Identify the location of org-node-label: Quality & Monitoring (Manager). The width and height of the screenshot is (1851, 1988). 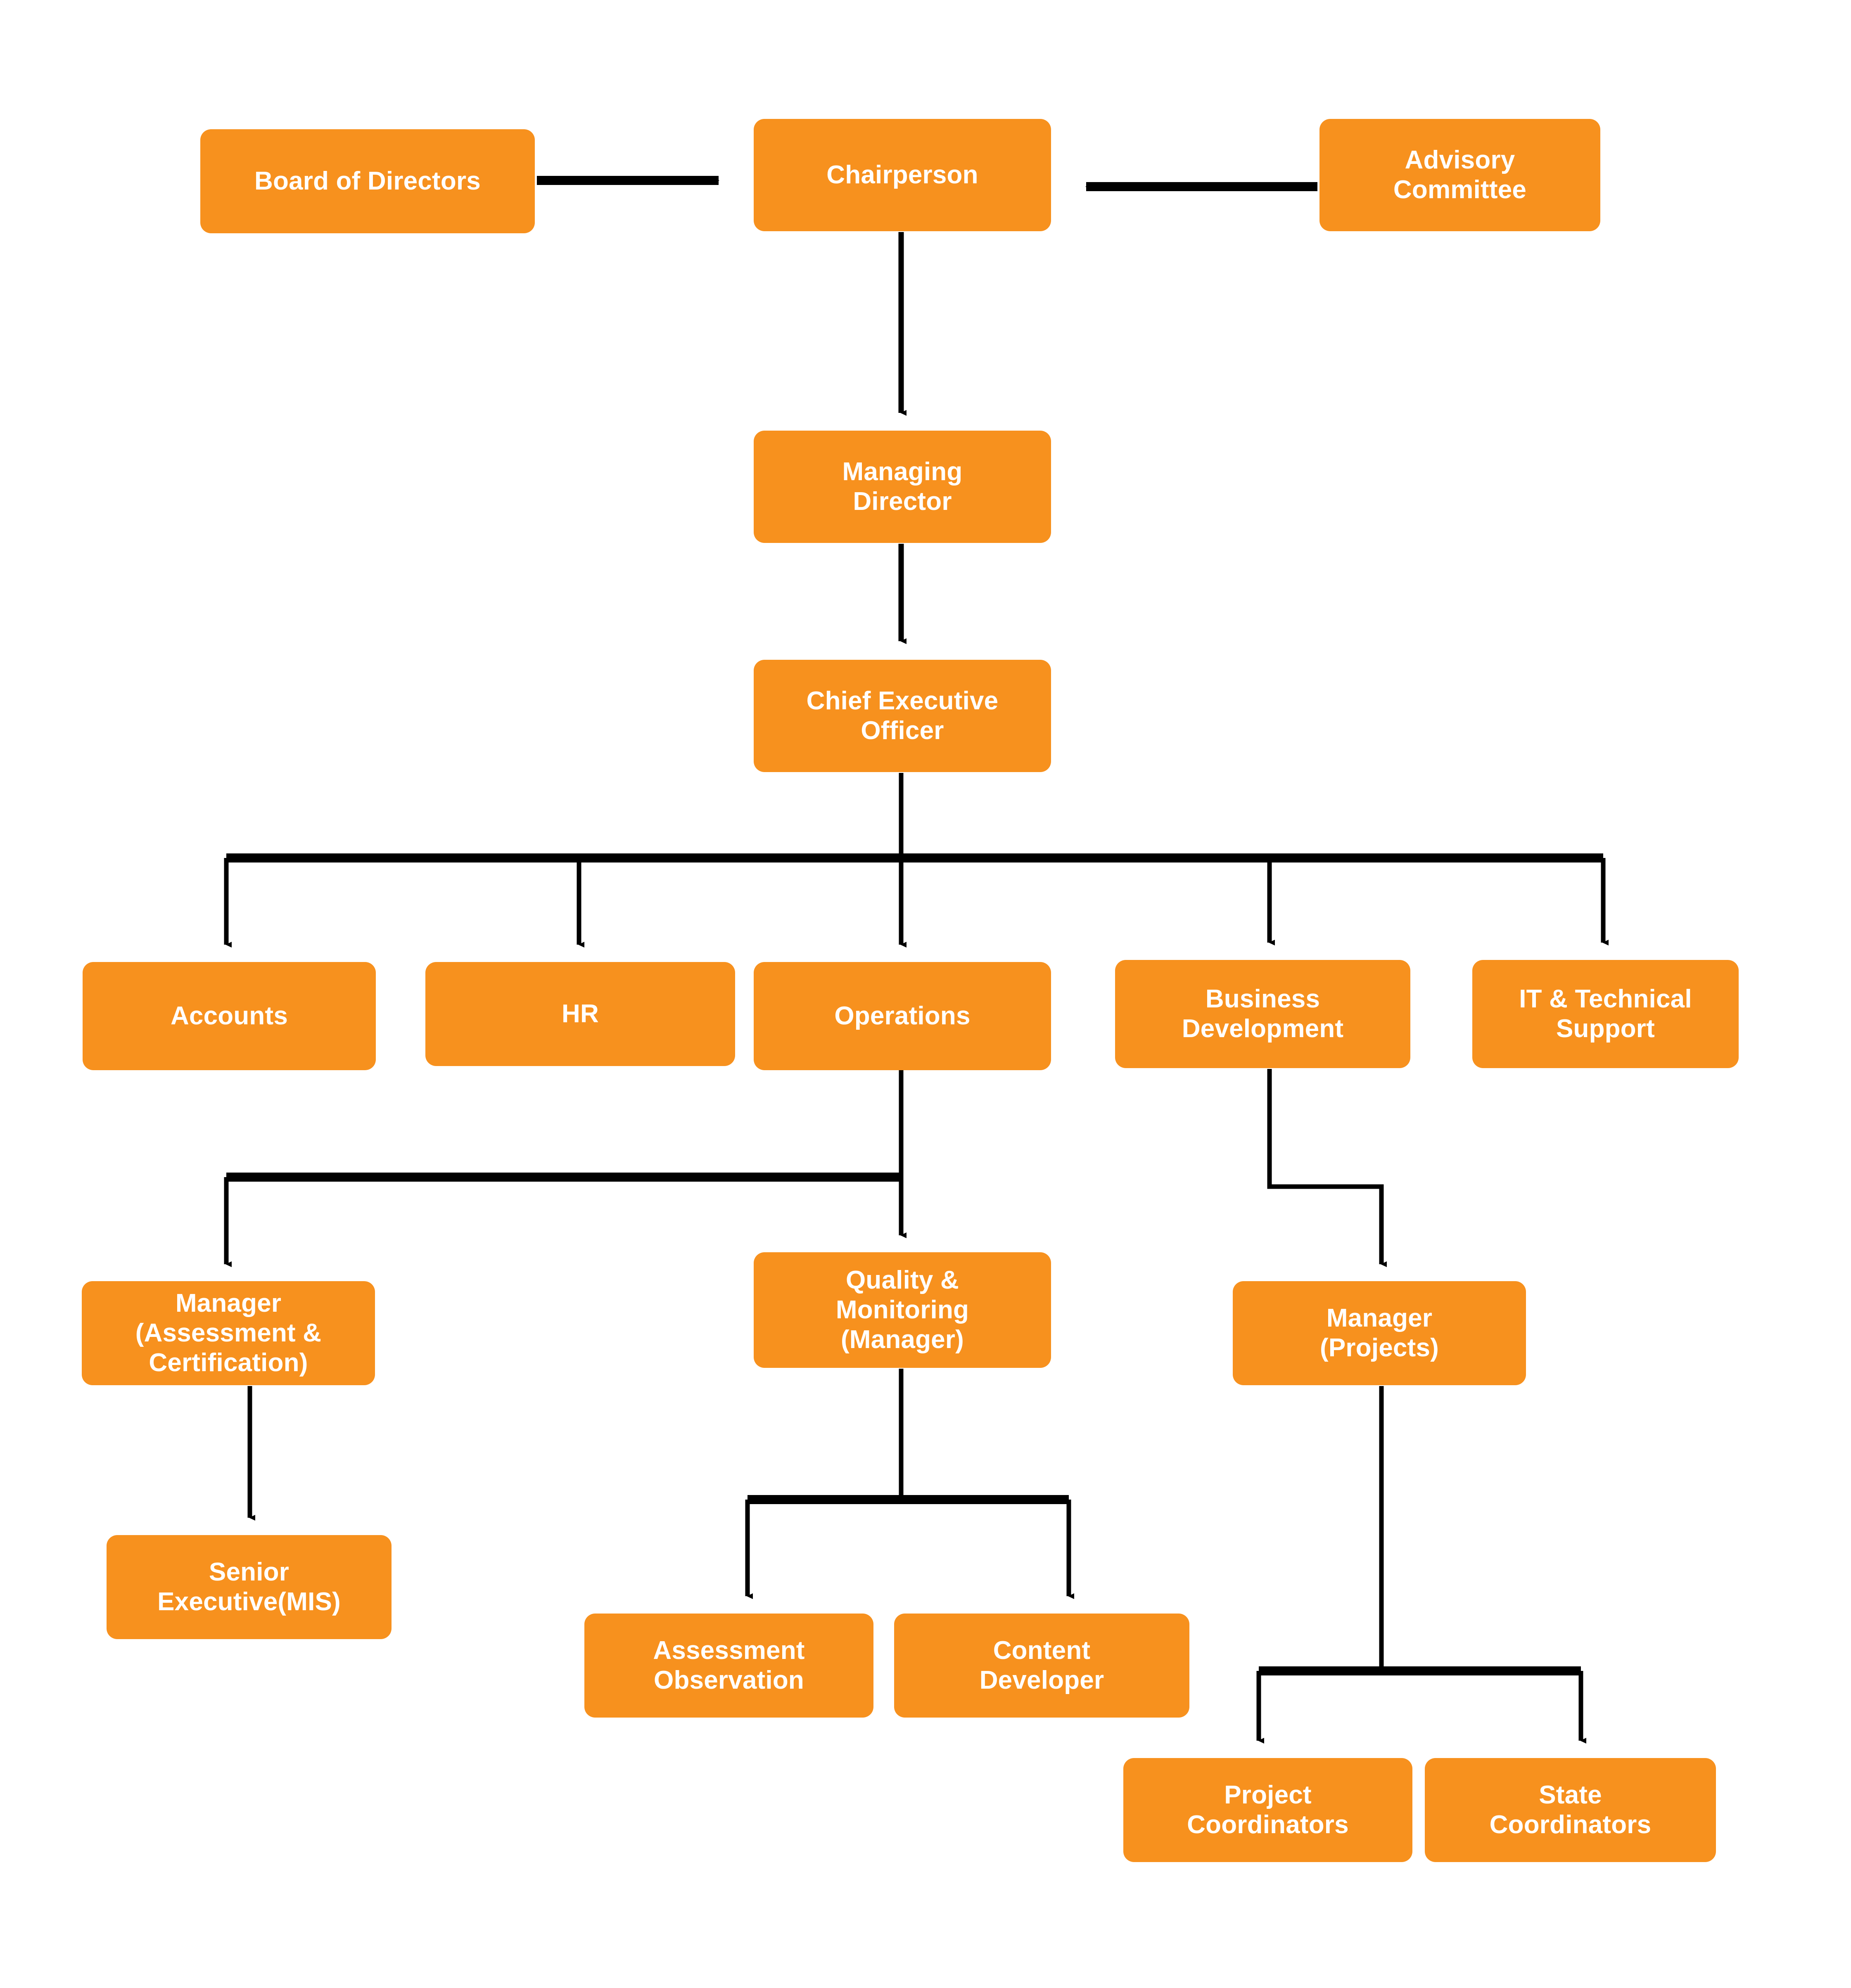
(902, 1310).